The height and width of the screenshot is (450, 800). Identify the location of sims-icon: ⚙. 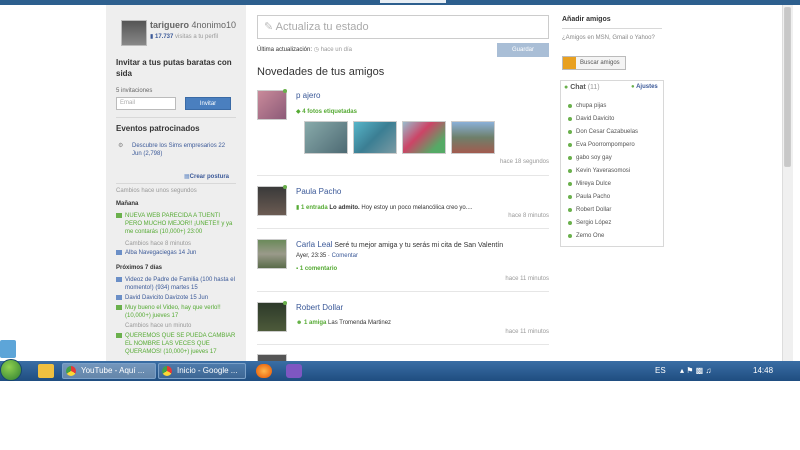
(121, 146).